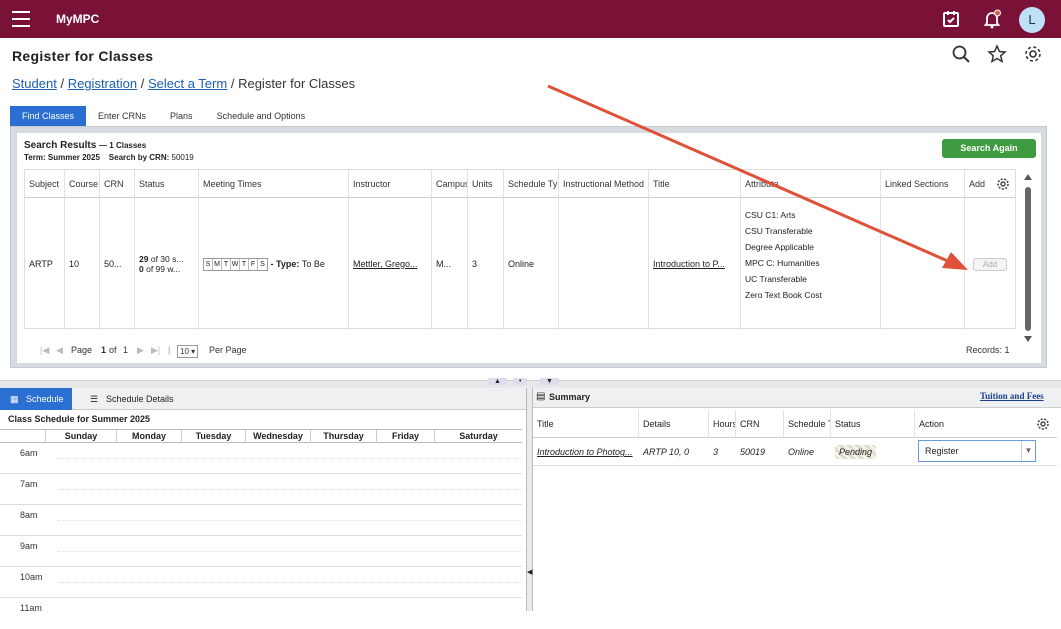  What do you see at coordinates (44, 350) in the screenshot?
I see `first-page-icon: |◀` at bounding box center [44, 350].